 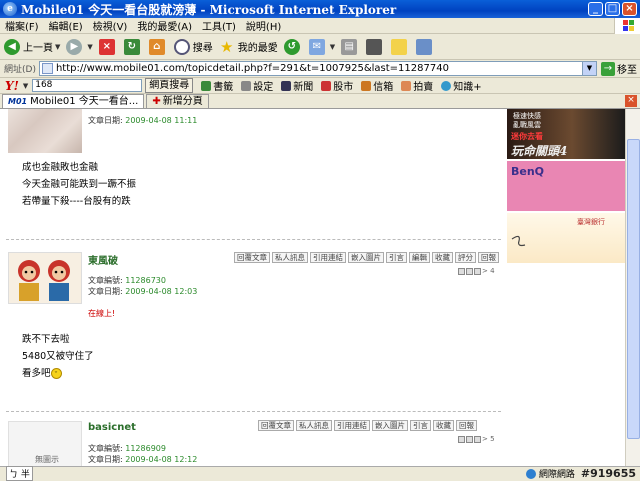 I want to click on post3-floor: > 5, so click(x=476, y=439).